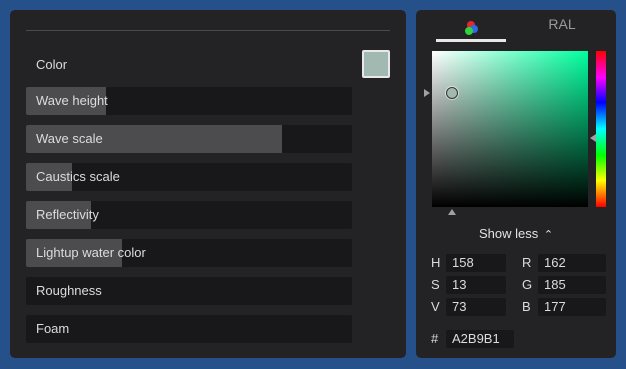 The image size is (626, 369). Describe the element at coordinates (527, 262) in the screenshot. I see `r-label: R` at that location.